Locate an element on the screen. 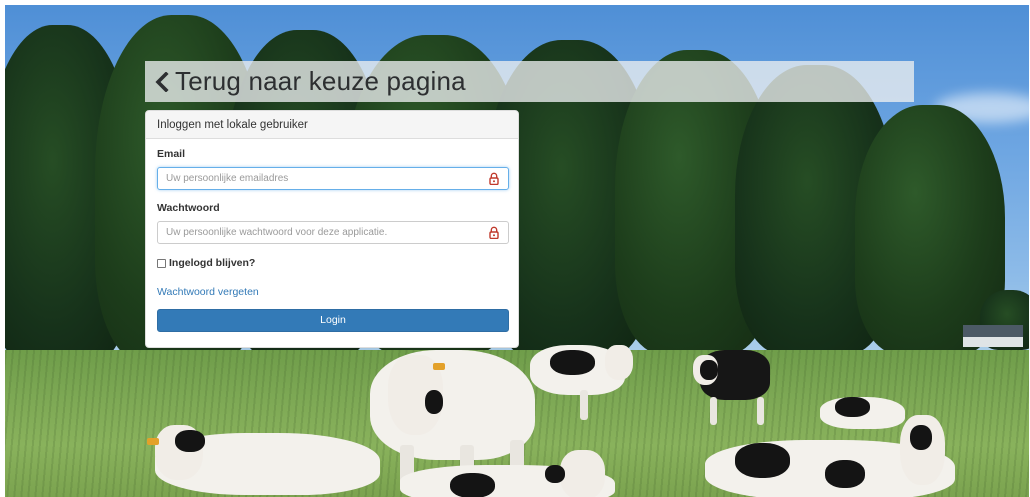 This screenshot has width=1030, height=497. email-label: Email is located at coordinates (171, 154).